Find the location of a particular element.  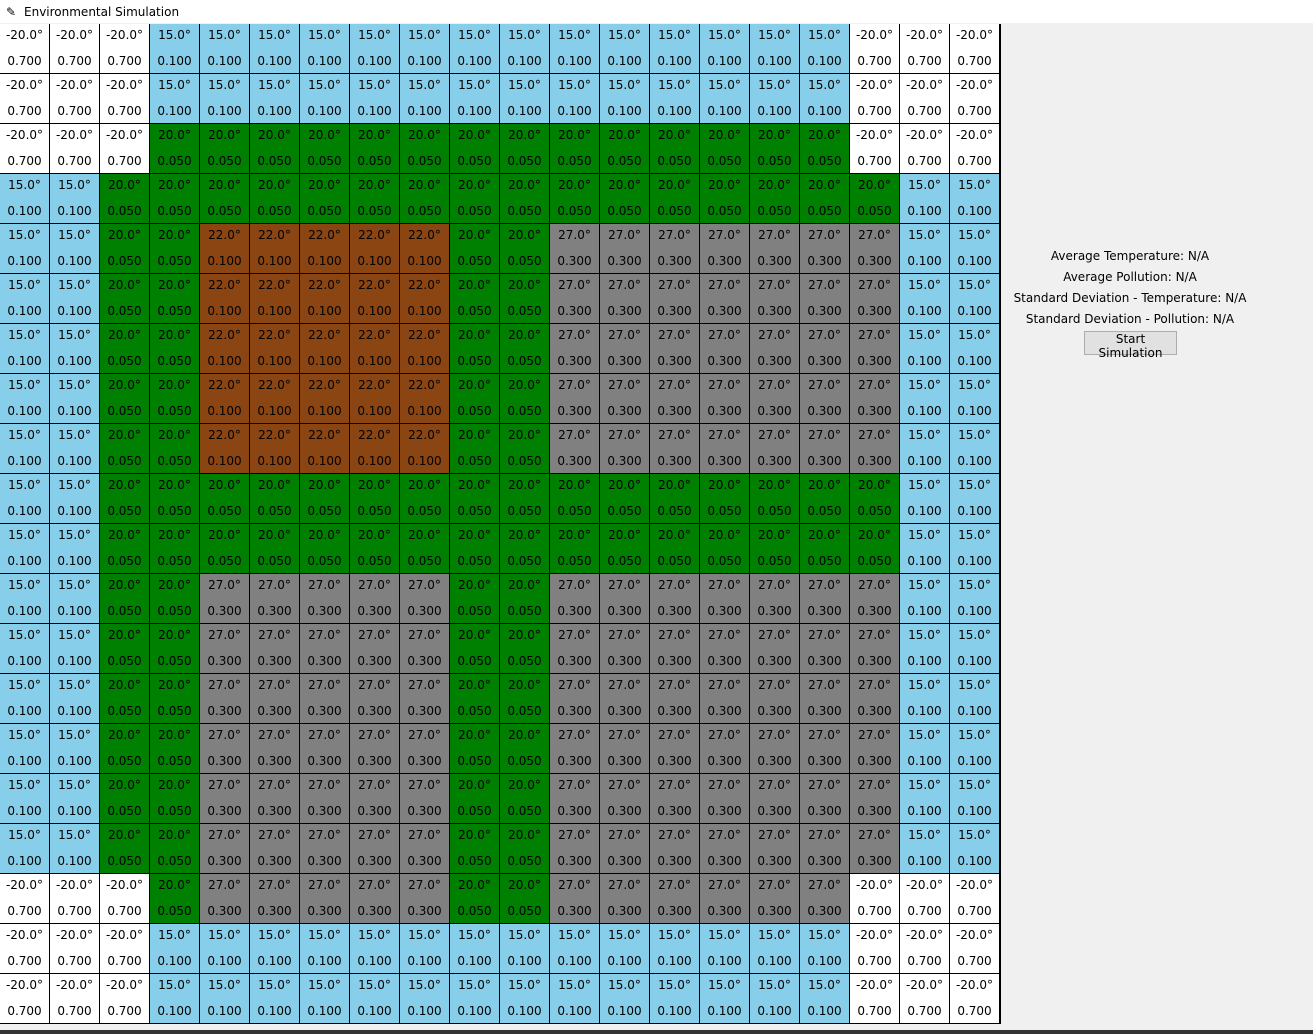

cell-temperature: 22.0° is located at coordinates (274, 385).